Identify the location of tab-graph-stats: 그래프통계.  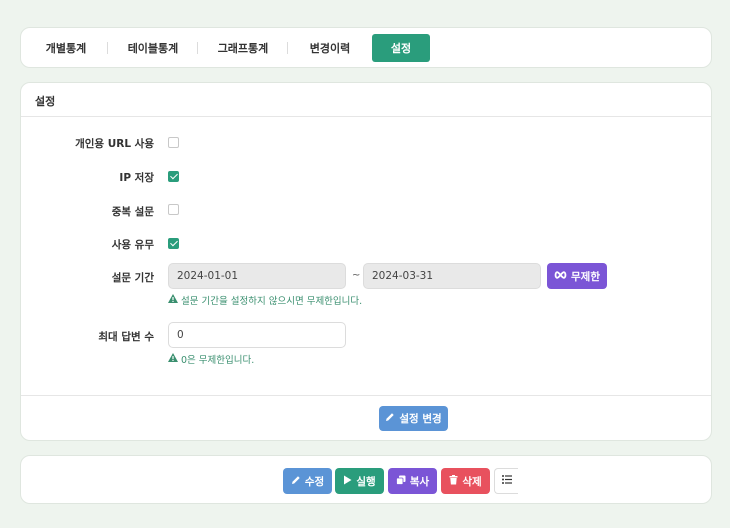
(243, 48).